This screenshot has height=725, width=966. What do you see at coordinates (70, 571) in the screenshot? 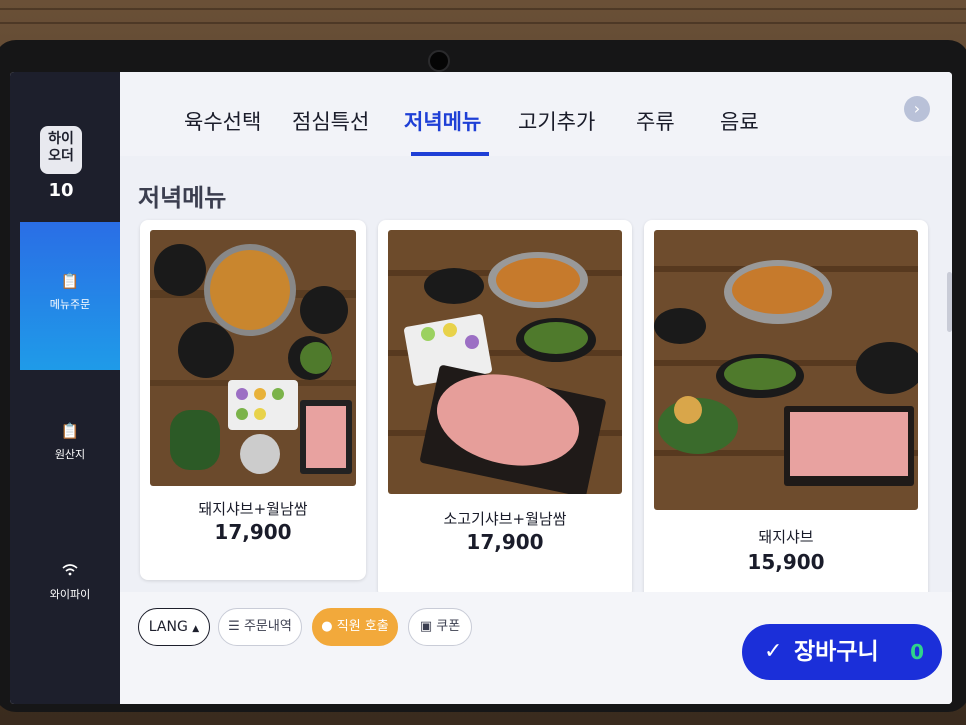
I see `wifi-icon` at bounding box center [70, 571].